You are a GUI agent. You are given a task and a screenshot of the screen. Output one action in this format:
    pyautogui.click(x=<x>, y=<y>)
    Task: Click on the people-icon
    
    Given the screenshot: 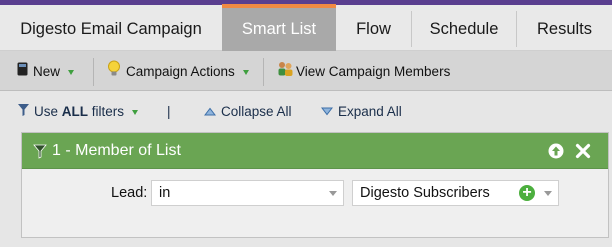 What is the action you would take?
    pyautogui.click(x=285, y=72)
    